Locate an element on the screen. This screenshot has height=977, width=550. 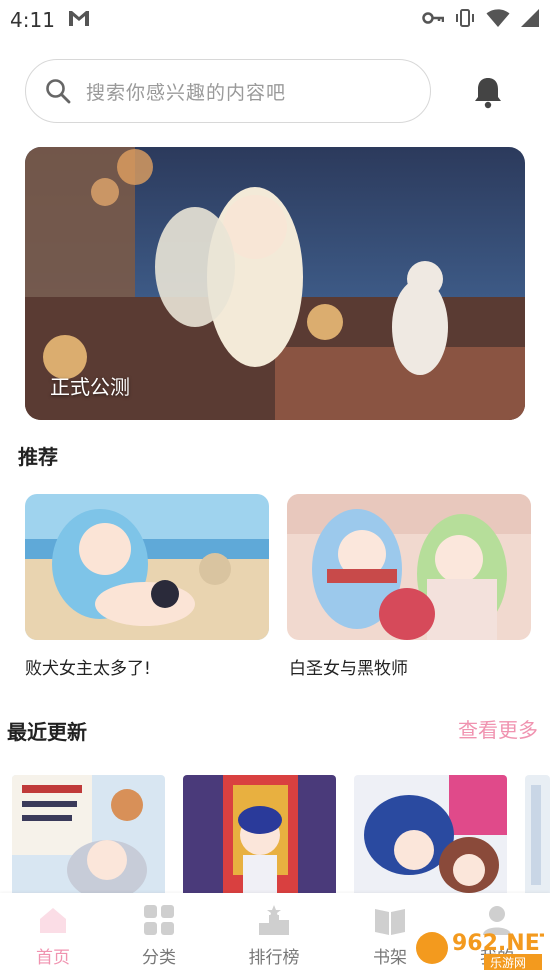
watermark-sub: 乐游网 is located at coordinates (508, 963).